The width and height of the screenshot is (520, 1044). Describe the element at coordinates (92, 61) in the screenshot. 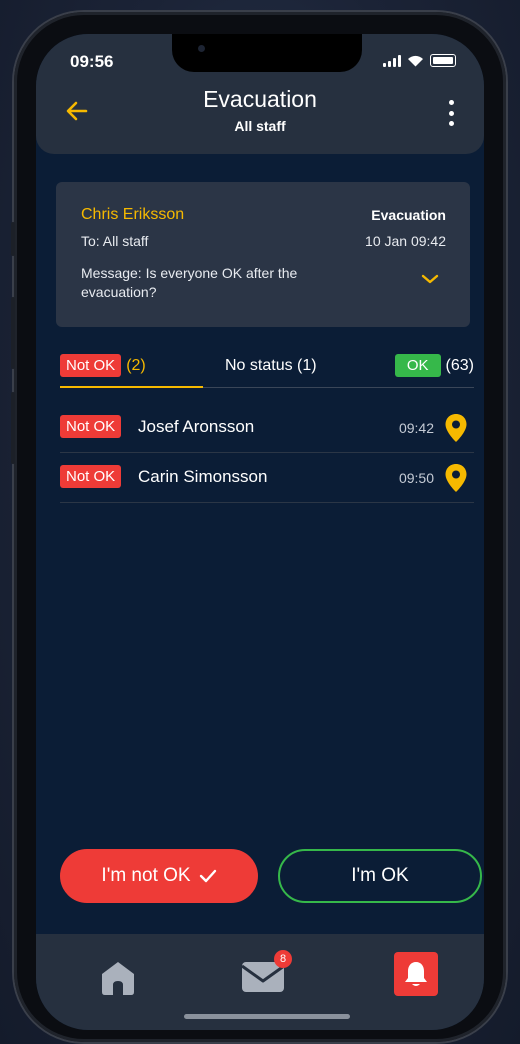

I see `status-time: 09:56` at that location.